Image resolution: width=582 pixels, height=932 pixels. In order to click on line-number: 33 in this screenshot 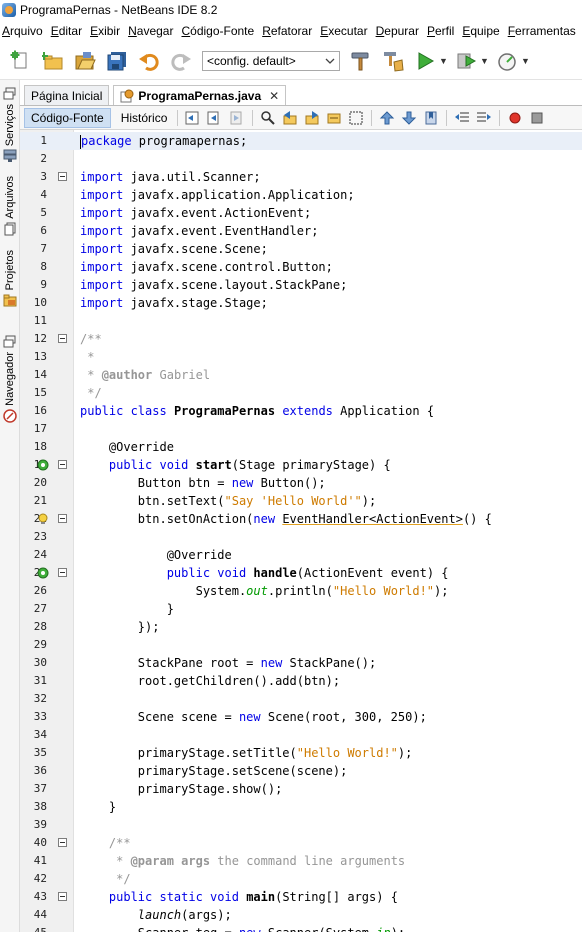, I will do `click(40, 716)`.